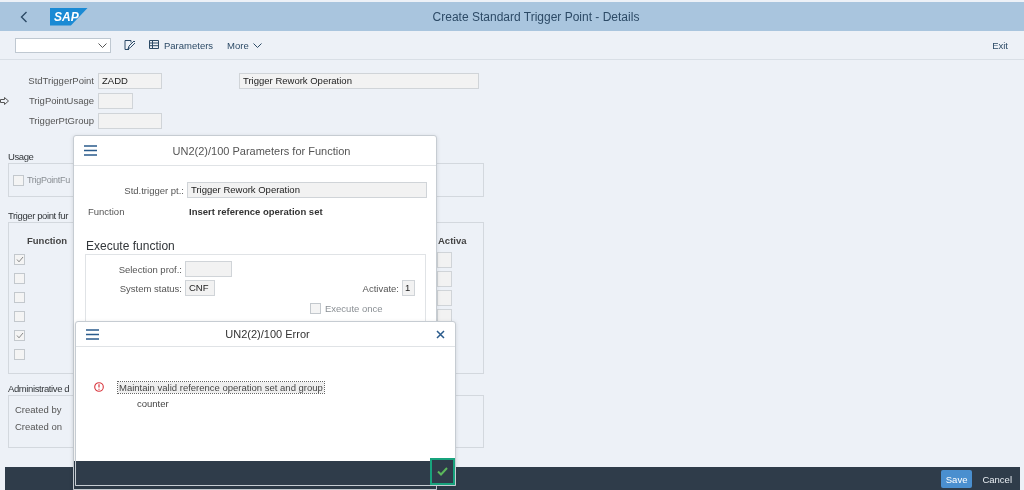  I want to click on checkbox-label: TrigPointFu, so click(48, 180).